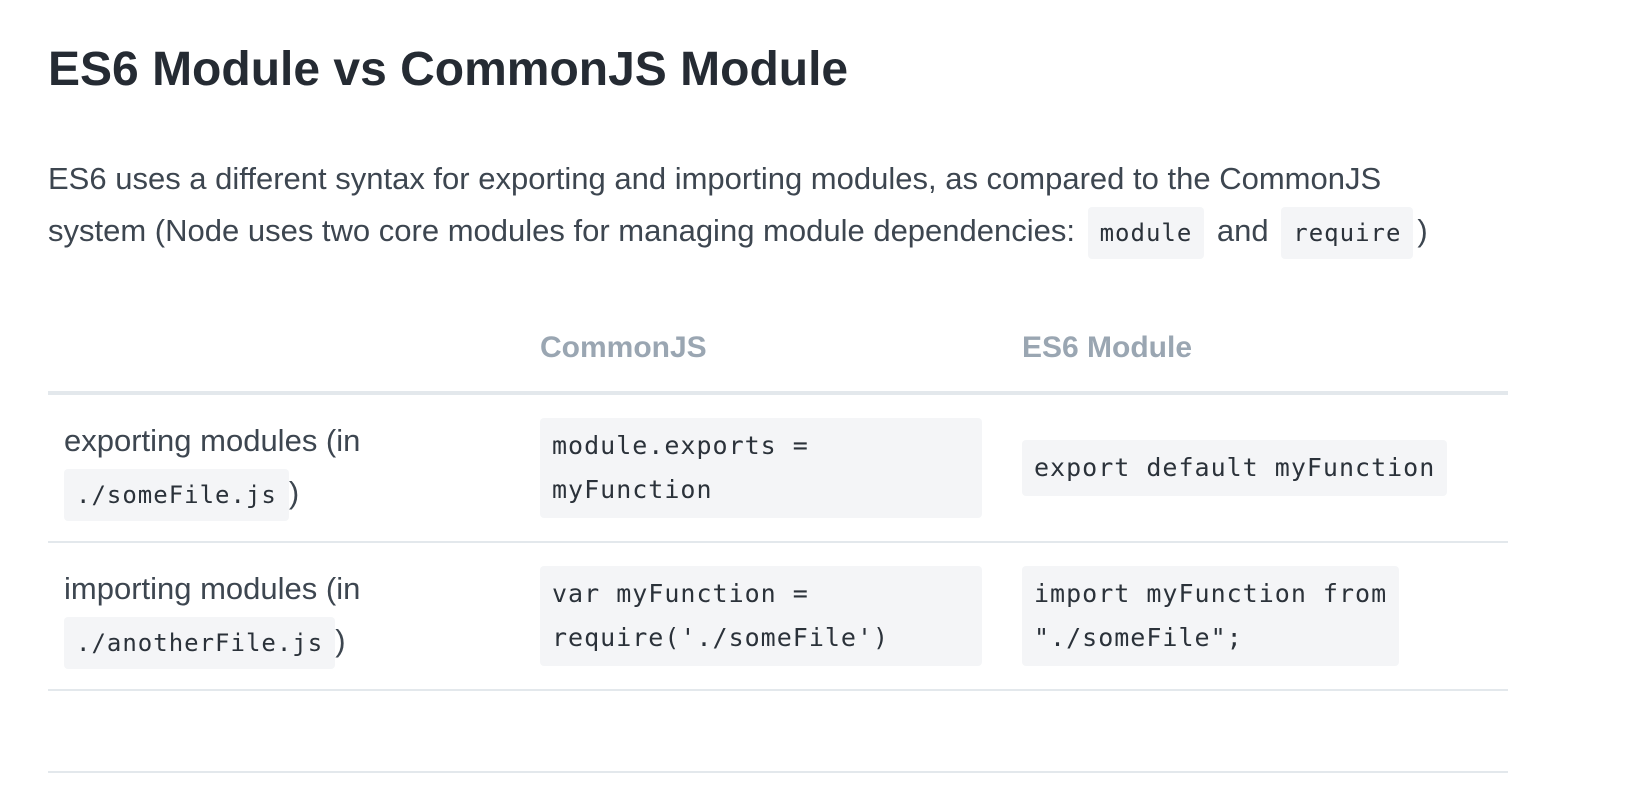 The height and width of the screenshot is (806, 1628). What do you see at coordinates (212, 440) in the screenshot?
I see `row-label-text: exporting modules (in` at bounding box center [212, 440].